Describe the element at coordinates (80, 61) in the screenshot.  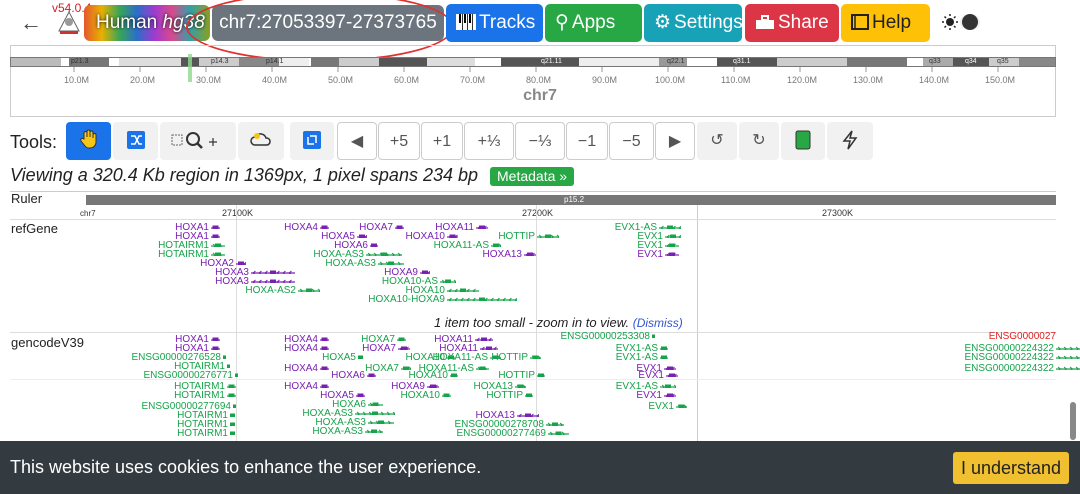
I see `band-label: p21.3` at that location.